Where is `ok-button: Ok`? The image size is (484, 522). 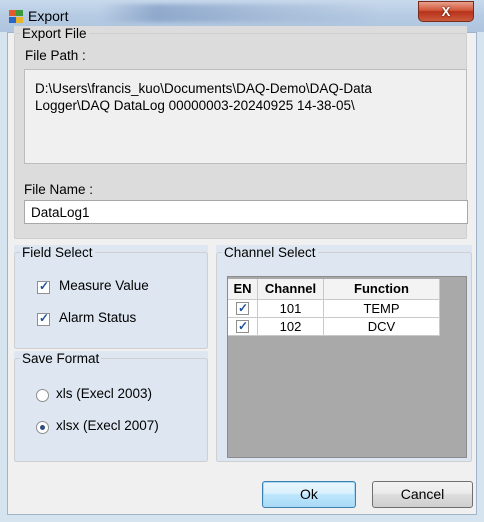
ok-button: Ok is located at coordinates (309, 494).